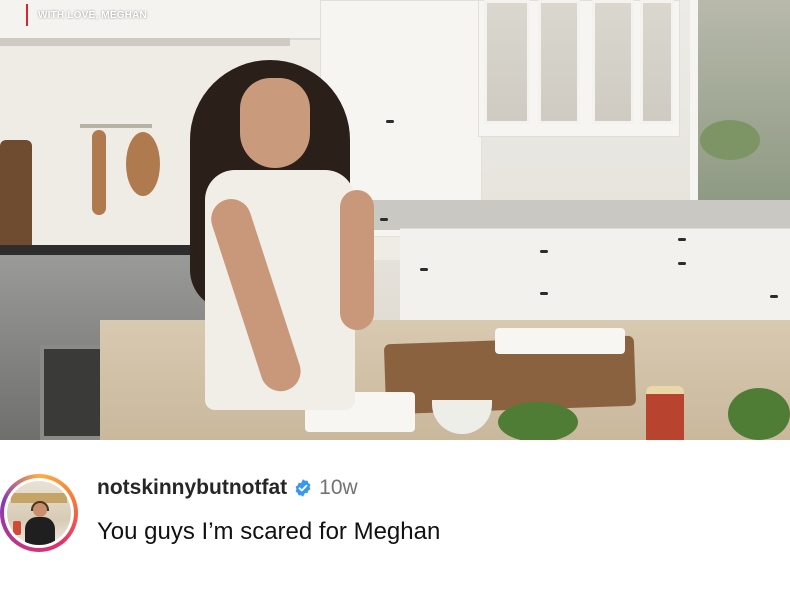  What do you see at coordinates (575, 215) in the screenshot?
I see `back-counter` at bounding box center [575, 215].